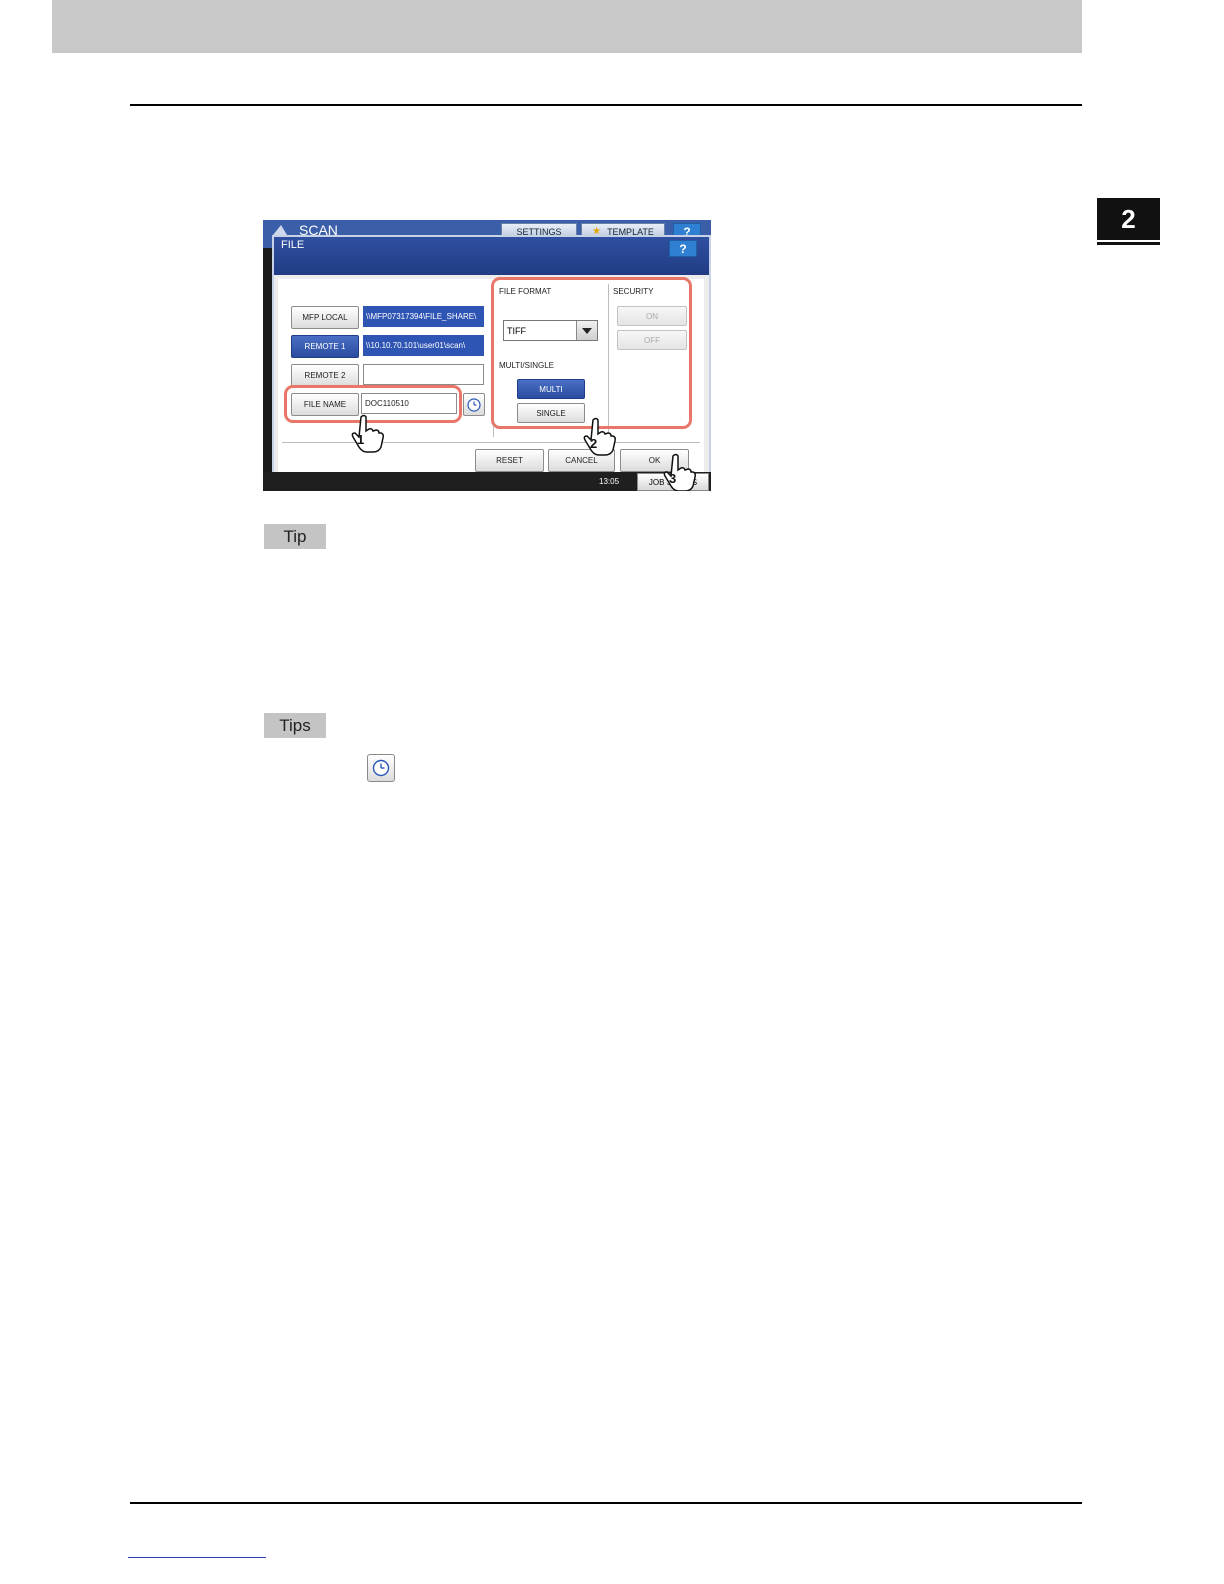  I want to click on inline-clock-button-icon, so click(381, 768).